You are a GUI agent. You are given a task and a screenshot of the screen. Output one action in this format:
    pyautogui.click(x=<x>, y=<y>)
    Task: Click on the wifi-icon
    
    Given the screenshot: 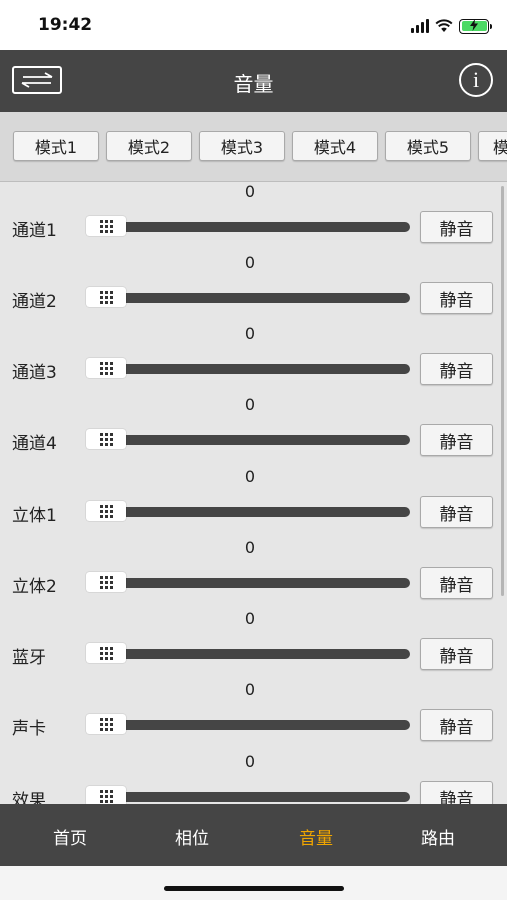 What is the action you would take?
    pyautogui.click(x=444, y=25)
    